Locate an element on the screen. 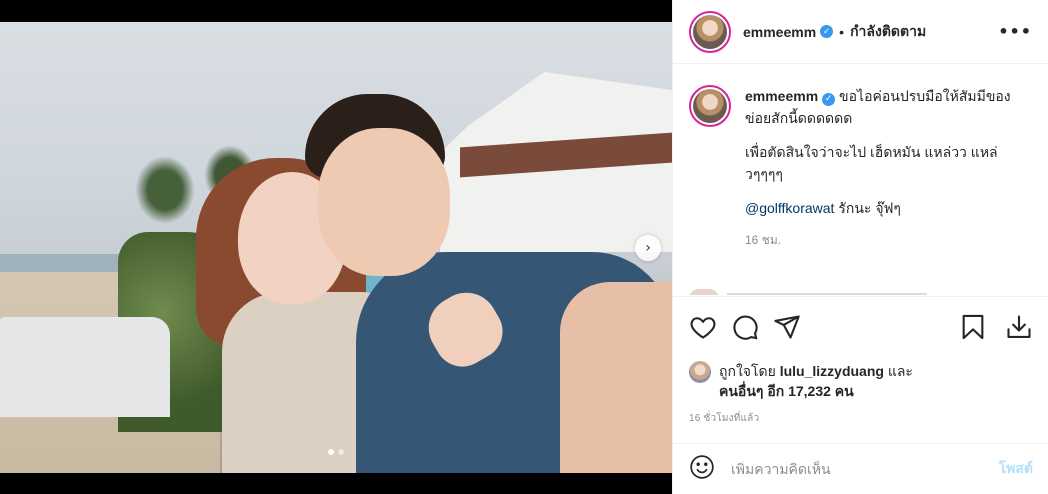  add-comment-bar: โพสต์ is located at coordinates (860, 468).